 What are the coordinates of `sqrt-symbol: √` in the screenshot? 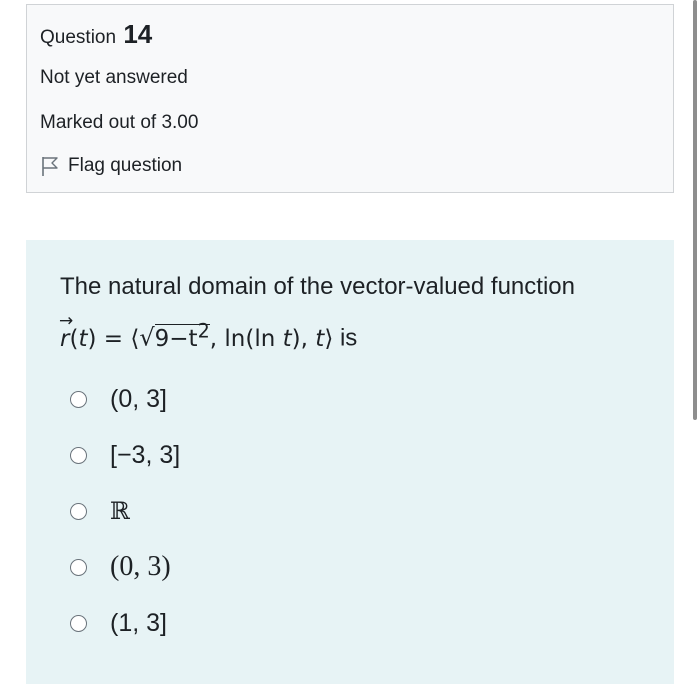 It's located at (147, 337).